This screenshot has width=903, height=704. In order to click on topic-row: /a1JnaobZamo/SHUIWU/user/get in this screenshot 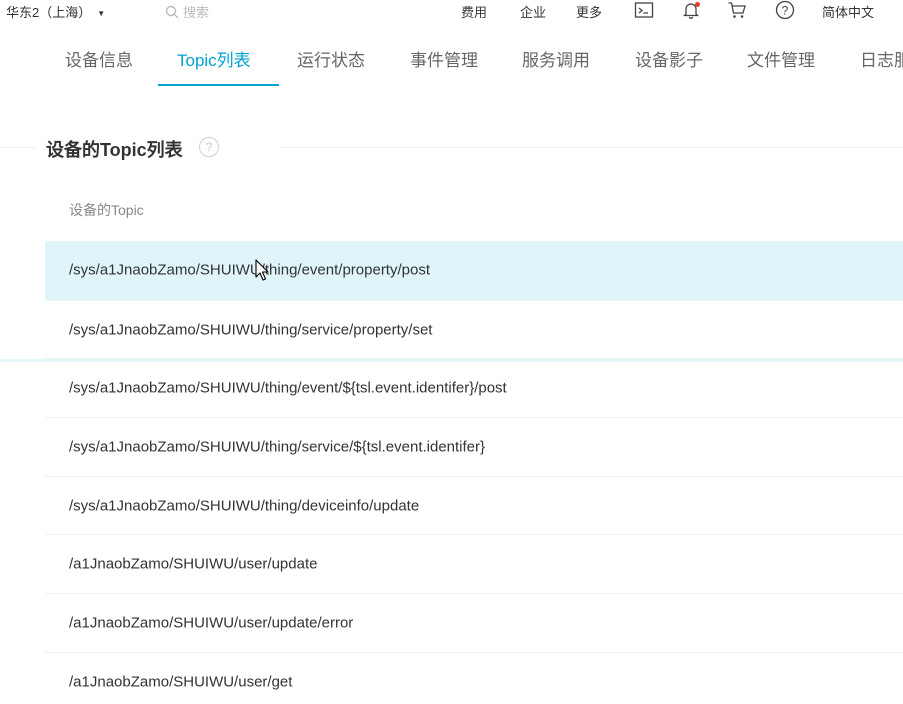, I will do `click(474, 677)`.